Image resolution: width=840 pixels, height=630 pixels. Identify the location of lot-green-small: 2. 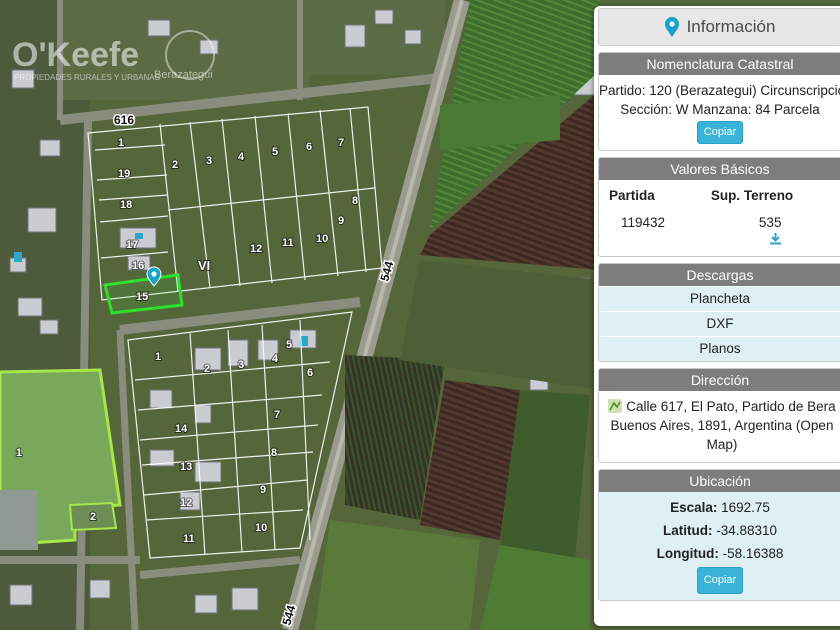
(93, 517).